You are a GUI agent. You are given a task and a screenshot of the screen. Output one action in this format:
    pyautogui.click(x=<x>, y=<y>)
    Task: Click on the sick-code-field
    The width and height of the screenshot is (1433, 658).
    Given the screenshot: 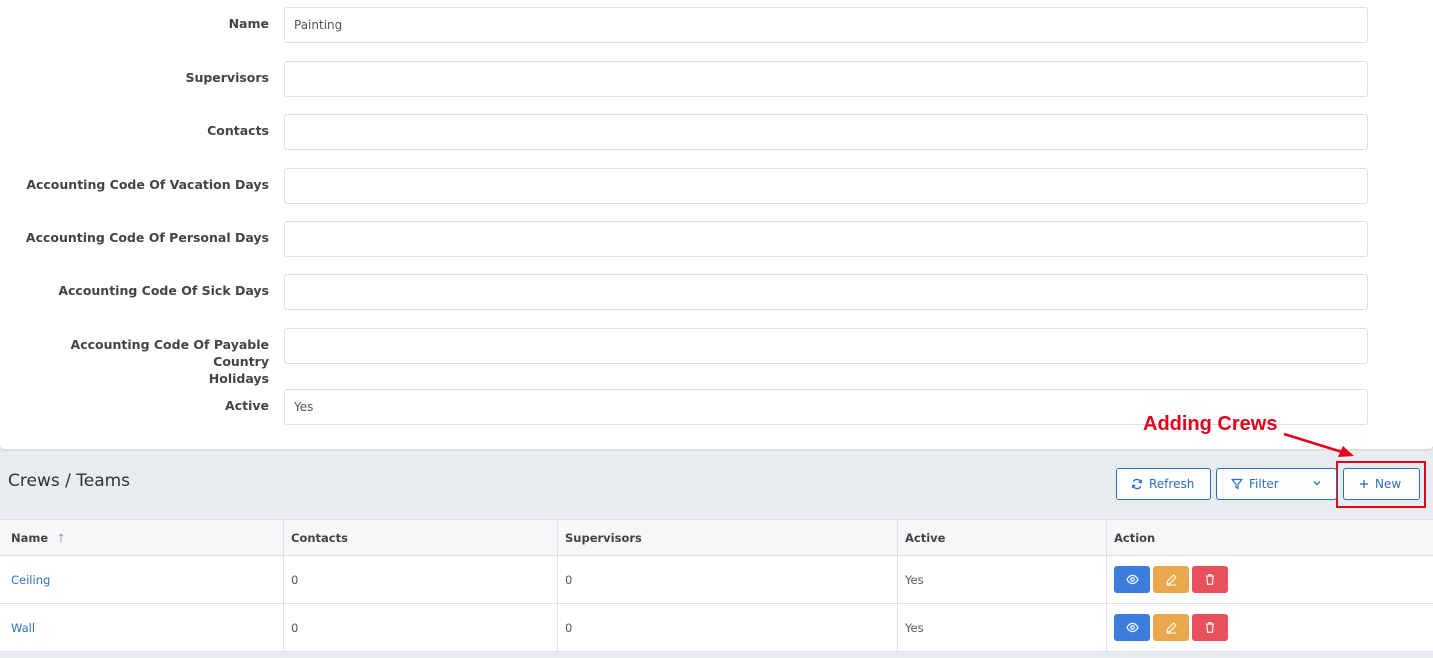 What is the action you would take?
    pyautogui.click(x=826, y=292)
    